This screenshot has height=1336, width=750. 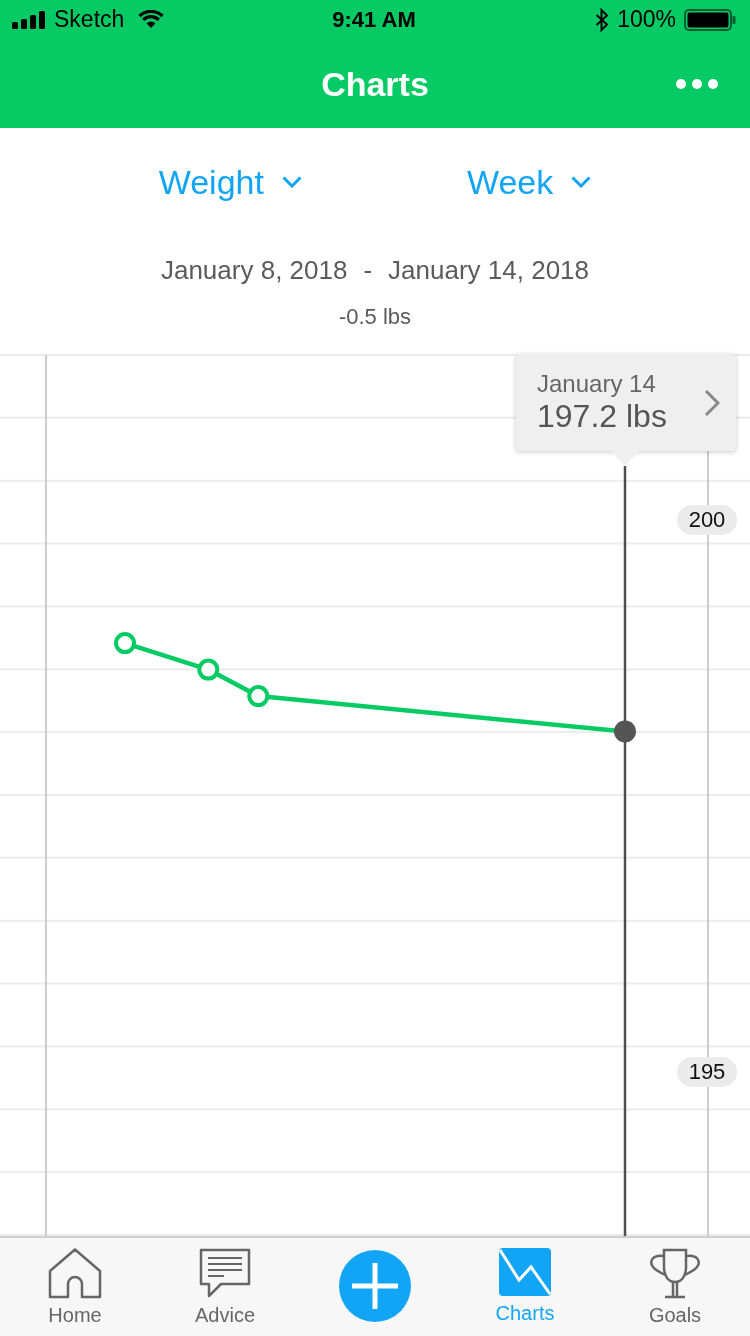 What do you see at coordinates (525, 1272) in the screenshot?
I see `line-chart-icon` at bounding box center [525, 1272].